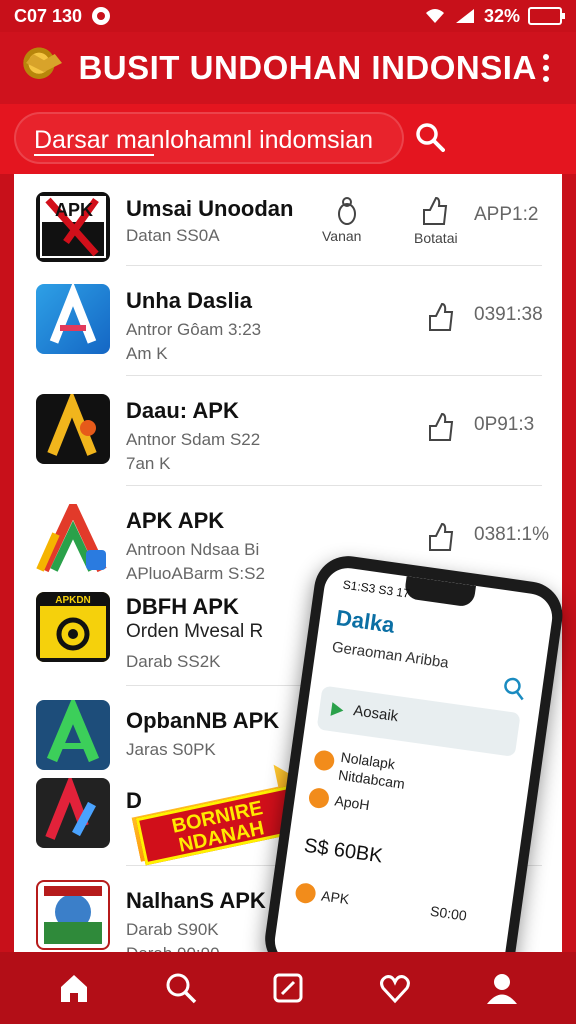 The image size is (576, 1024). I want to click on app-name: OpbanNB APK, so click(203, 720).